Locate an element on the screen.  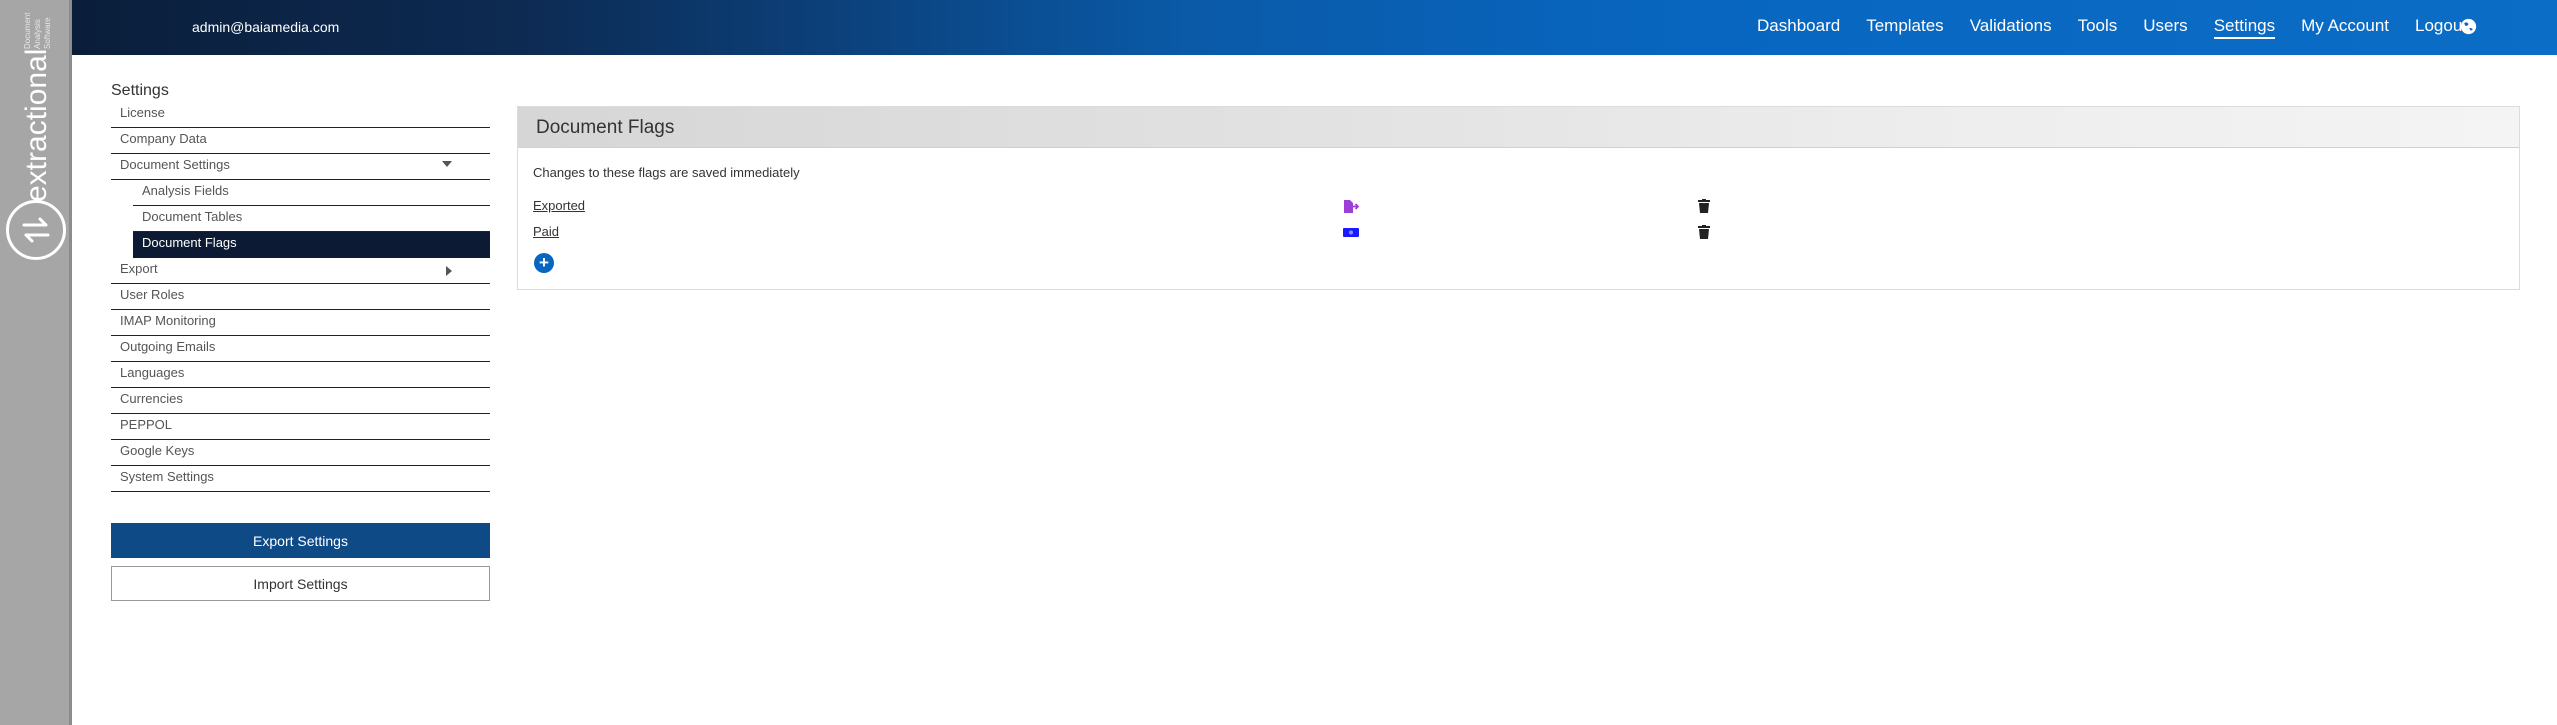
import-settings-button: Import Settings is located at coordinates (300, 583).